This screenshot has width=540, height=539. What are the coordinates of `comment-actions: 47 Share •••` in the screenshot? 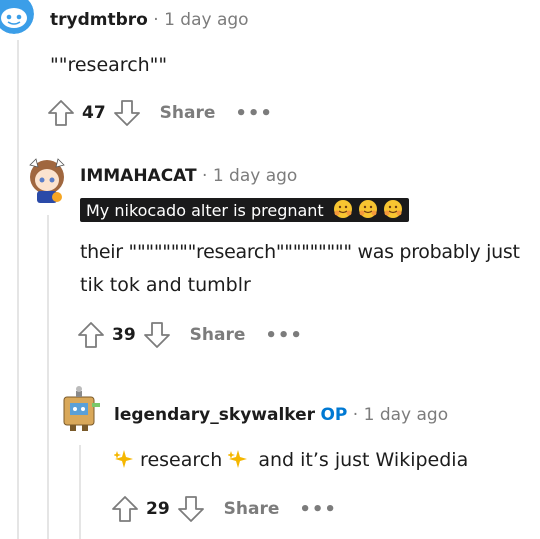 It's located at (159, 113).